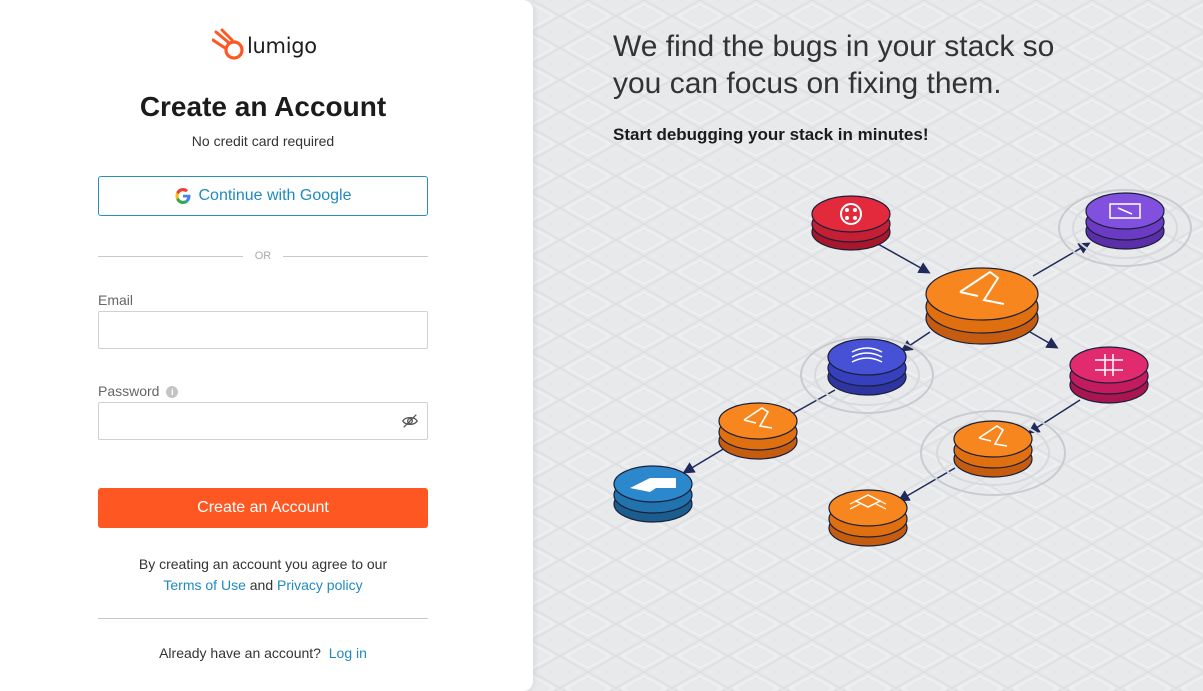  Describe the element at coordinates (204, 585) in the screenshot. I see `terms-of-use-link: Terms of Use` at that location.